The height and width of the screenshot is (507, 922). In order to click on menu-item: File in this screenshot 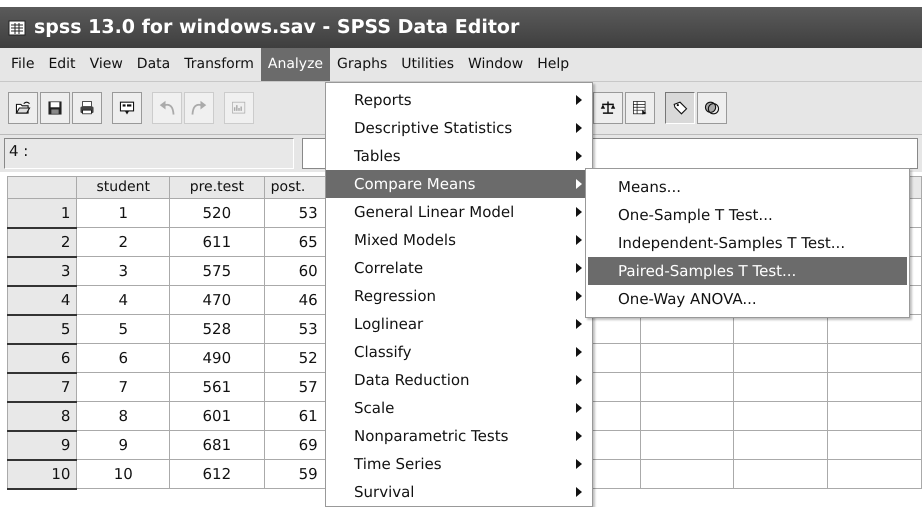, I will do `click(23, 64)`.